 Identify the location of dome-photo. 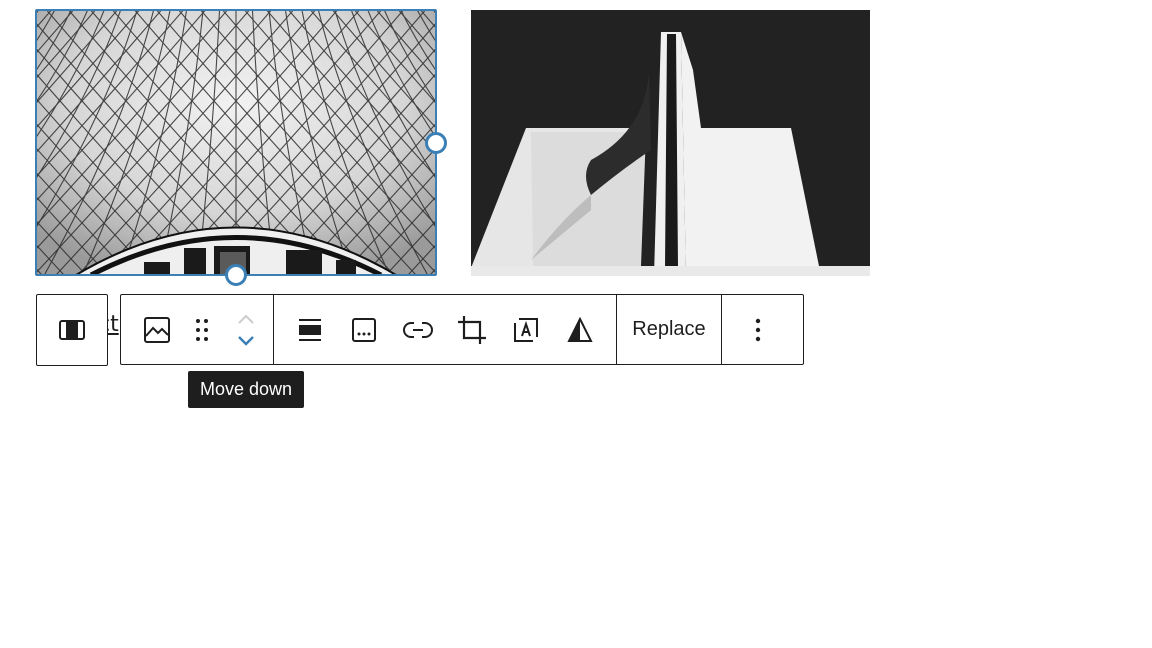
(236, 142).